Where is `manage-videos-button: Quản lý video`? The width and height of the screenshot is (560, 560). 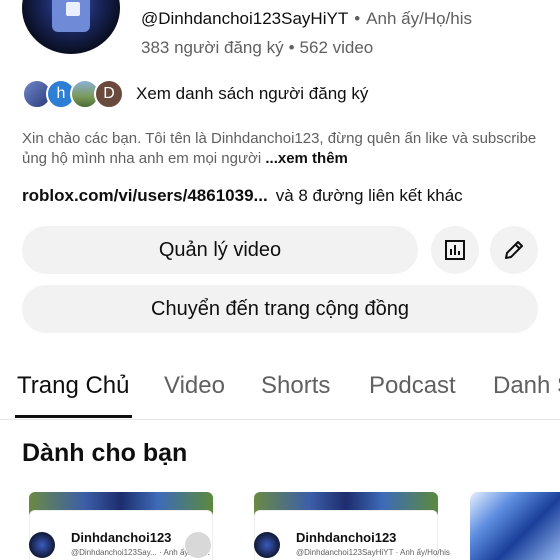 manage-videos-button: Quản lý video is located at coordinates (220, 250).